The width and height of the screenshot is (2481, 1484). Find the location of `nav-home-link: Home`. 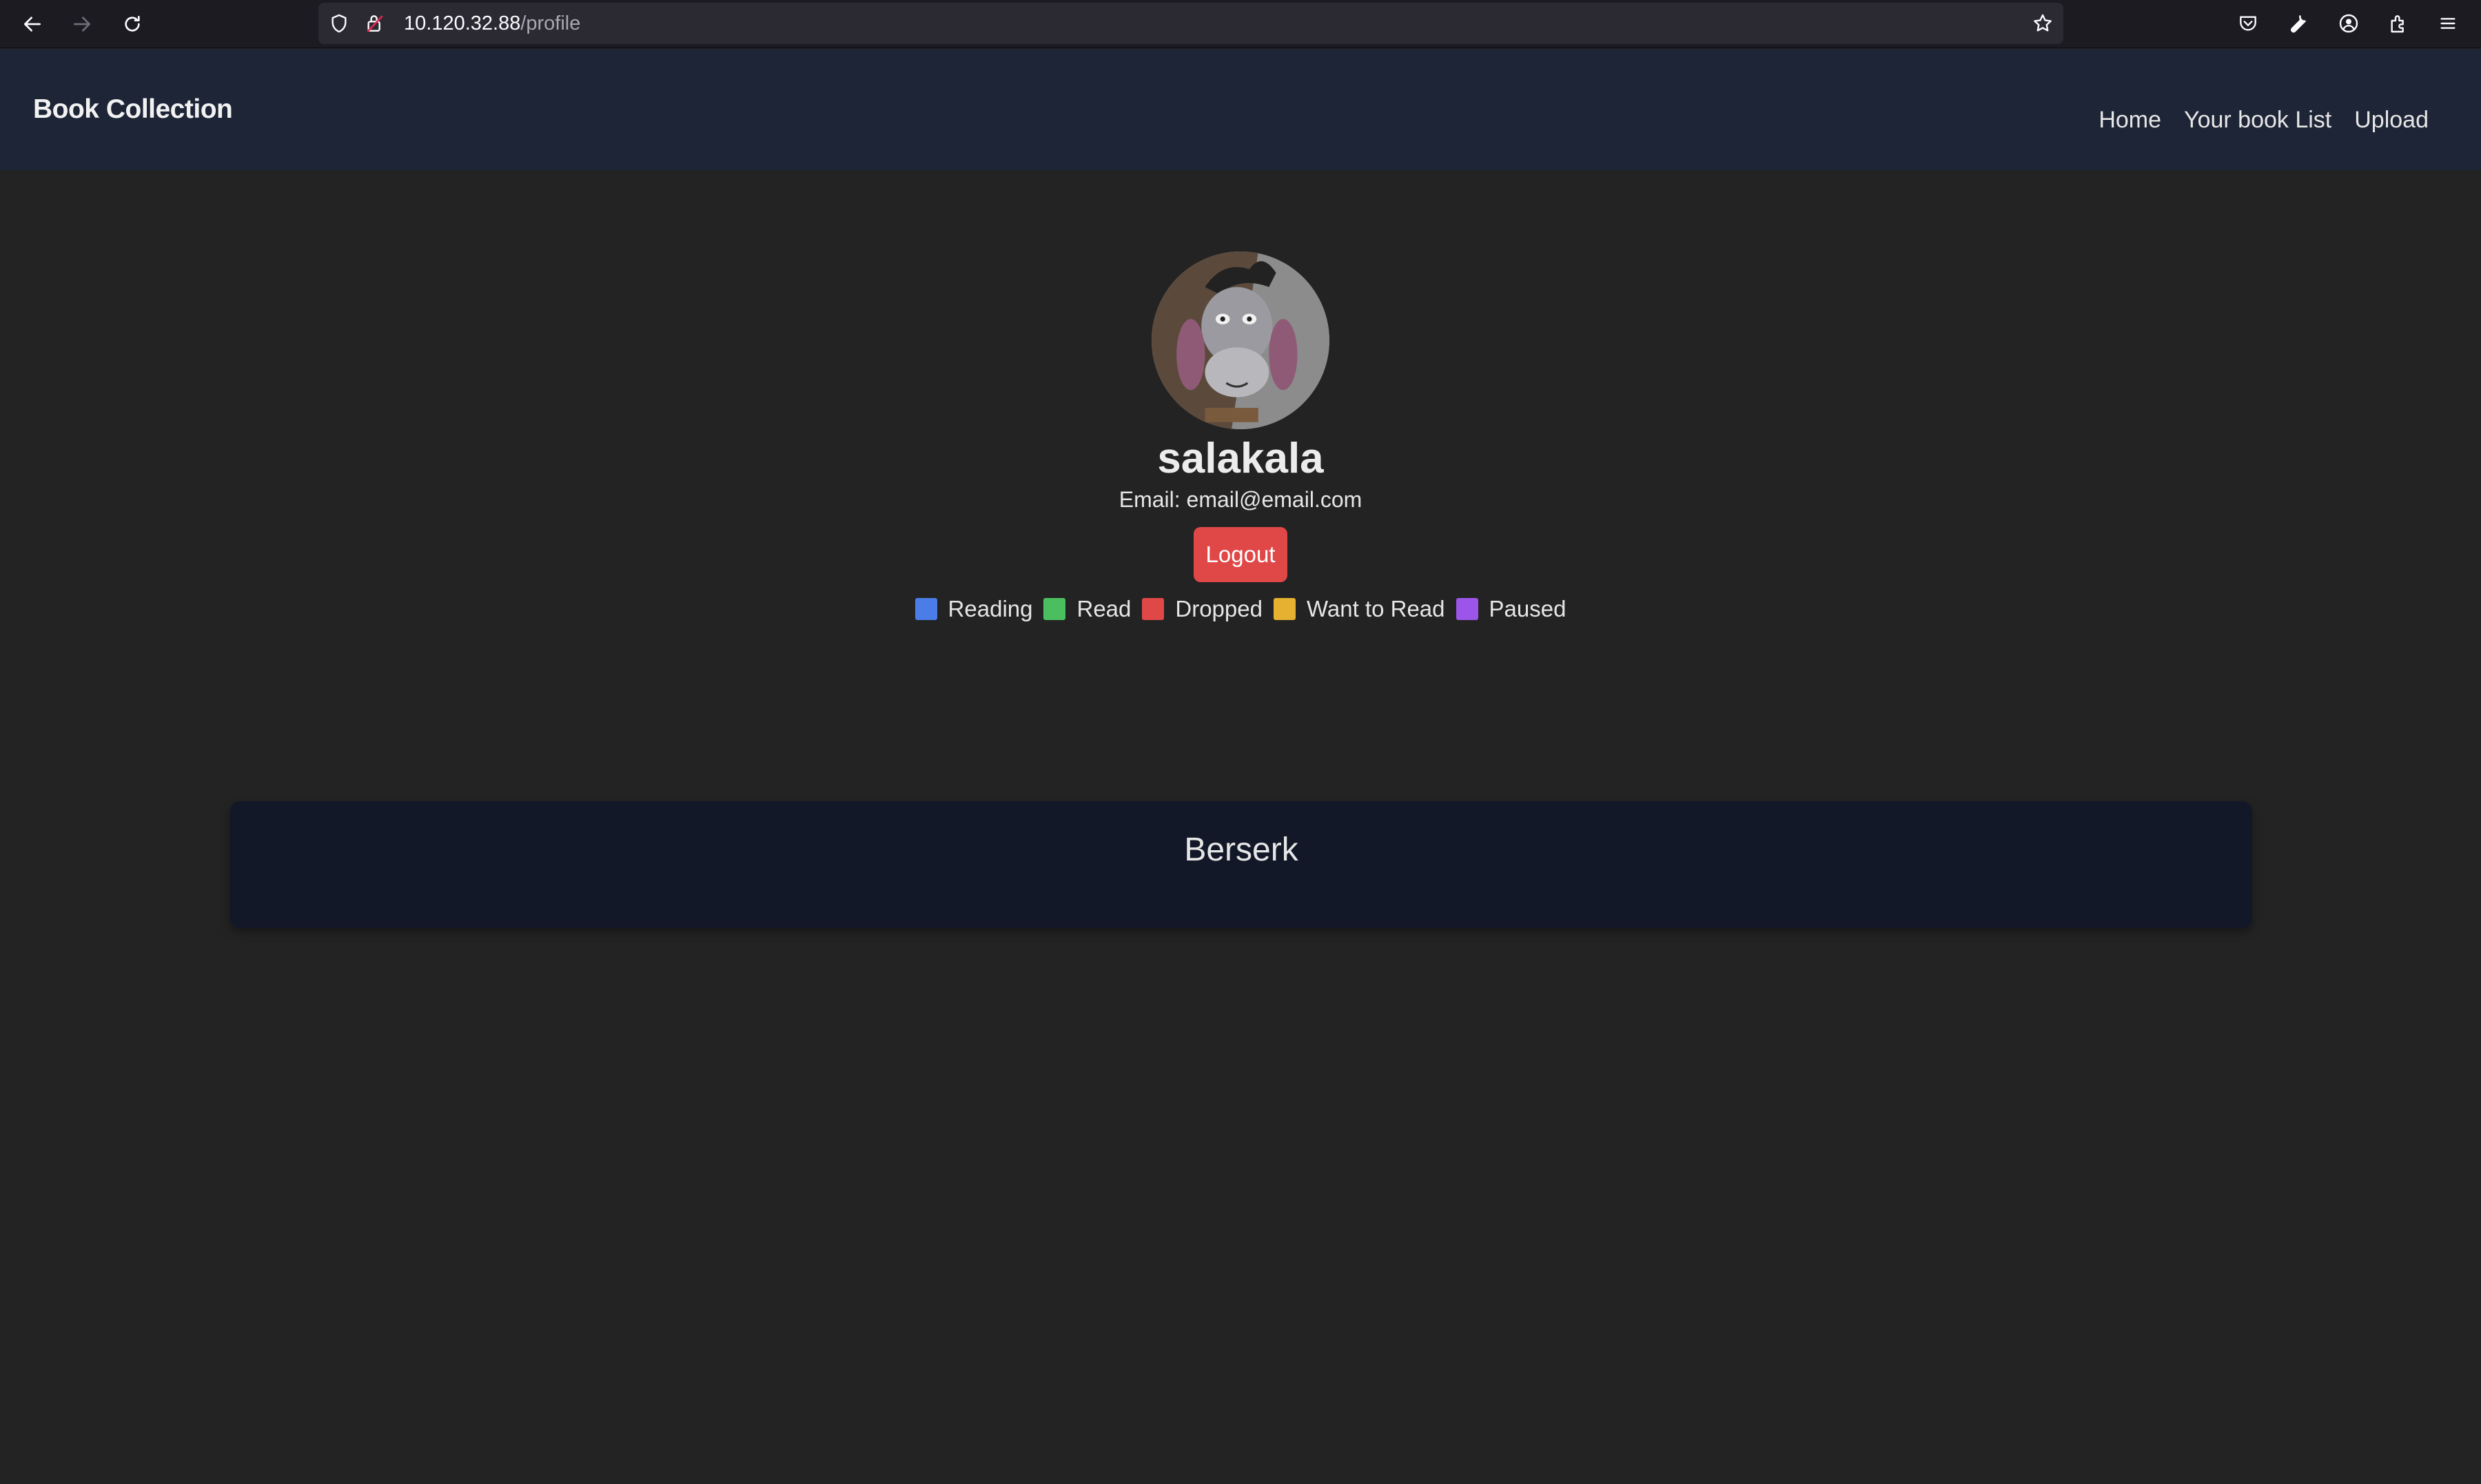

nav-home-link: Home is located at coordinates (2130, 120).